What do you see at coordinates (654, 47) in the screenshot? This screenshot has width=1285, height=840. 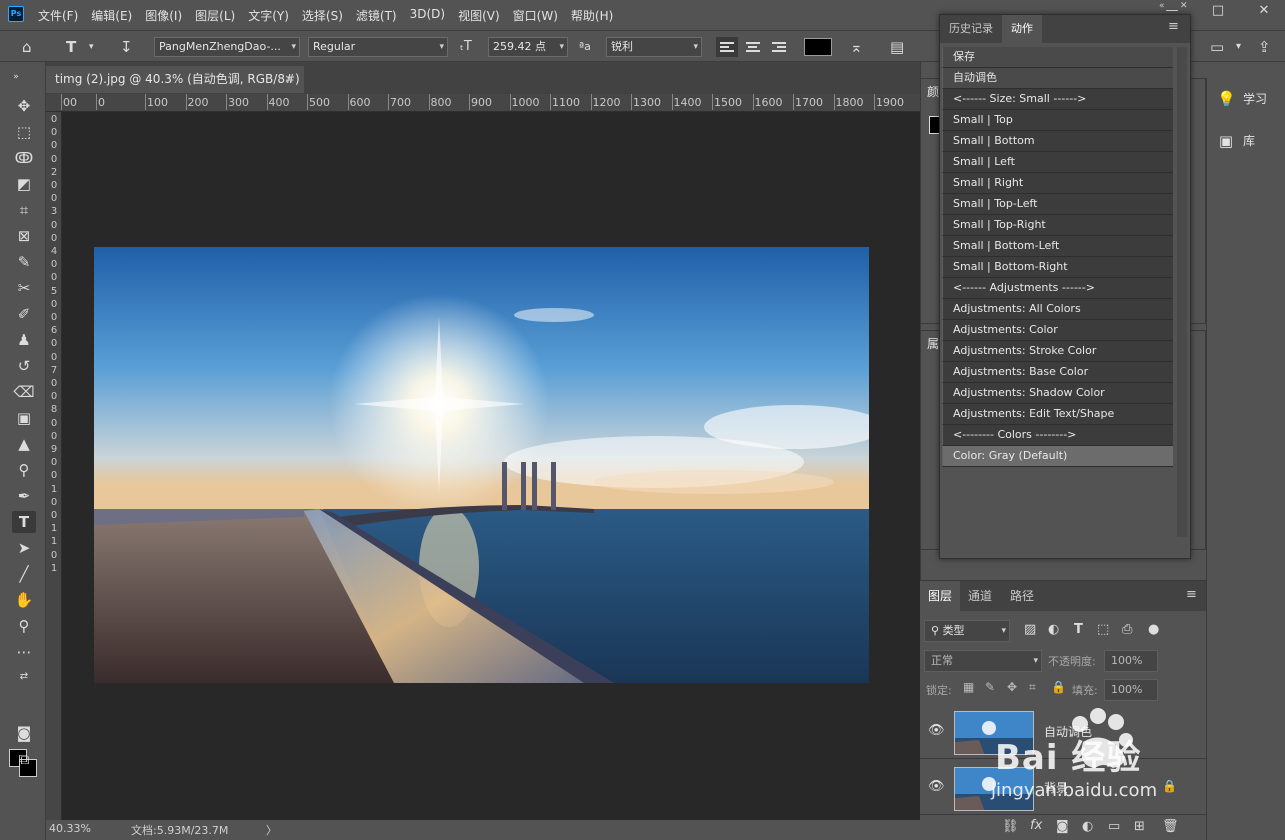 I see `antialias-select: 锐利 ▾` at bounding box center [654, 47].